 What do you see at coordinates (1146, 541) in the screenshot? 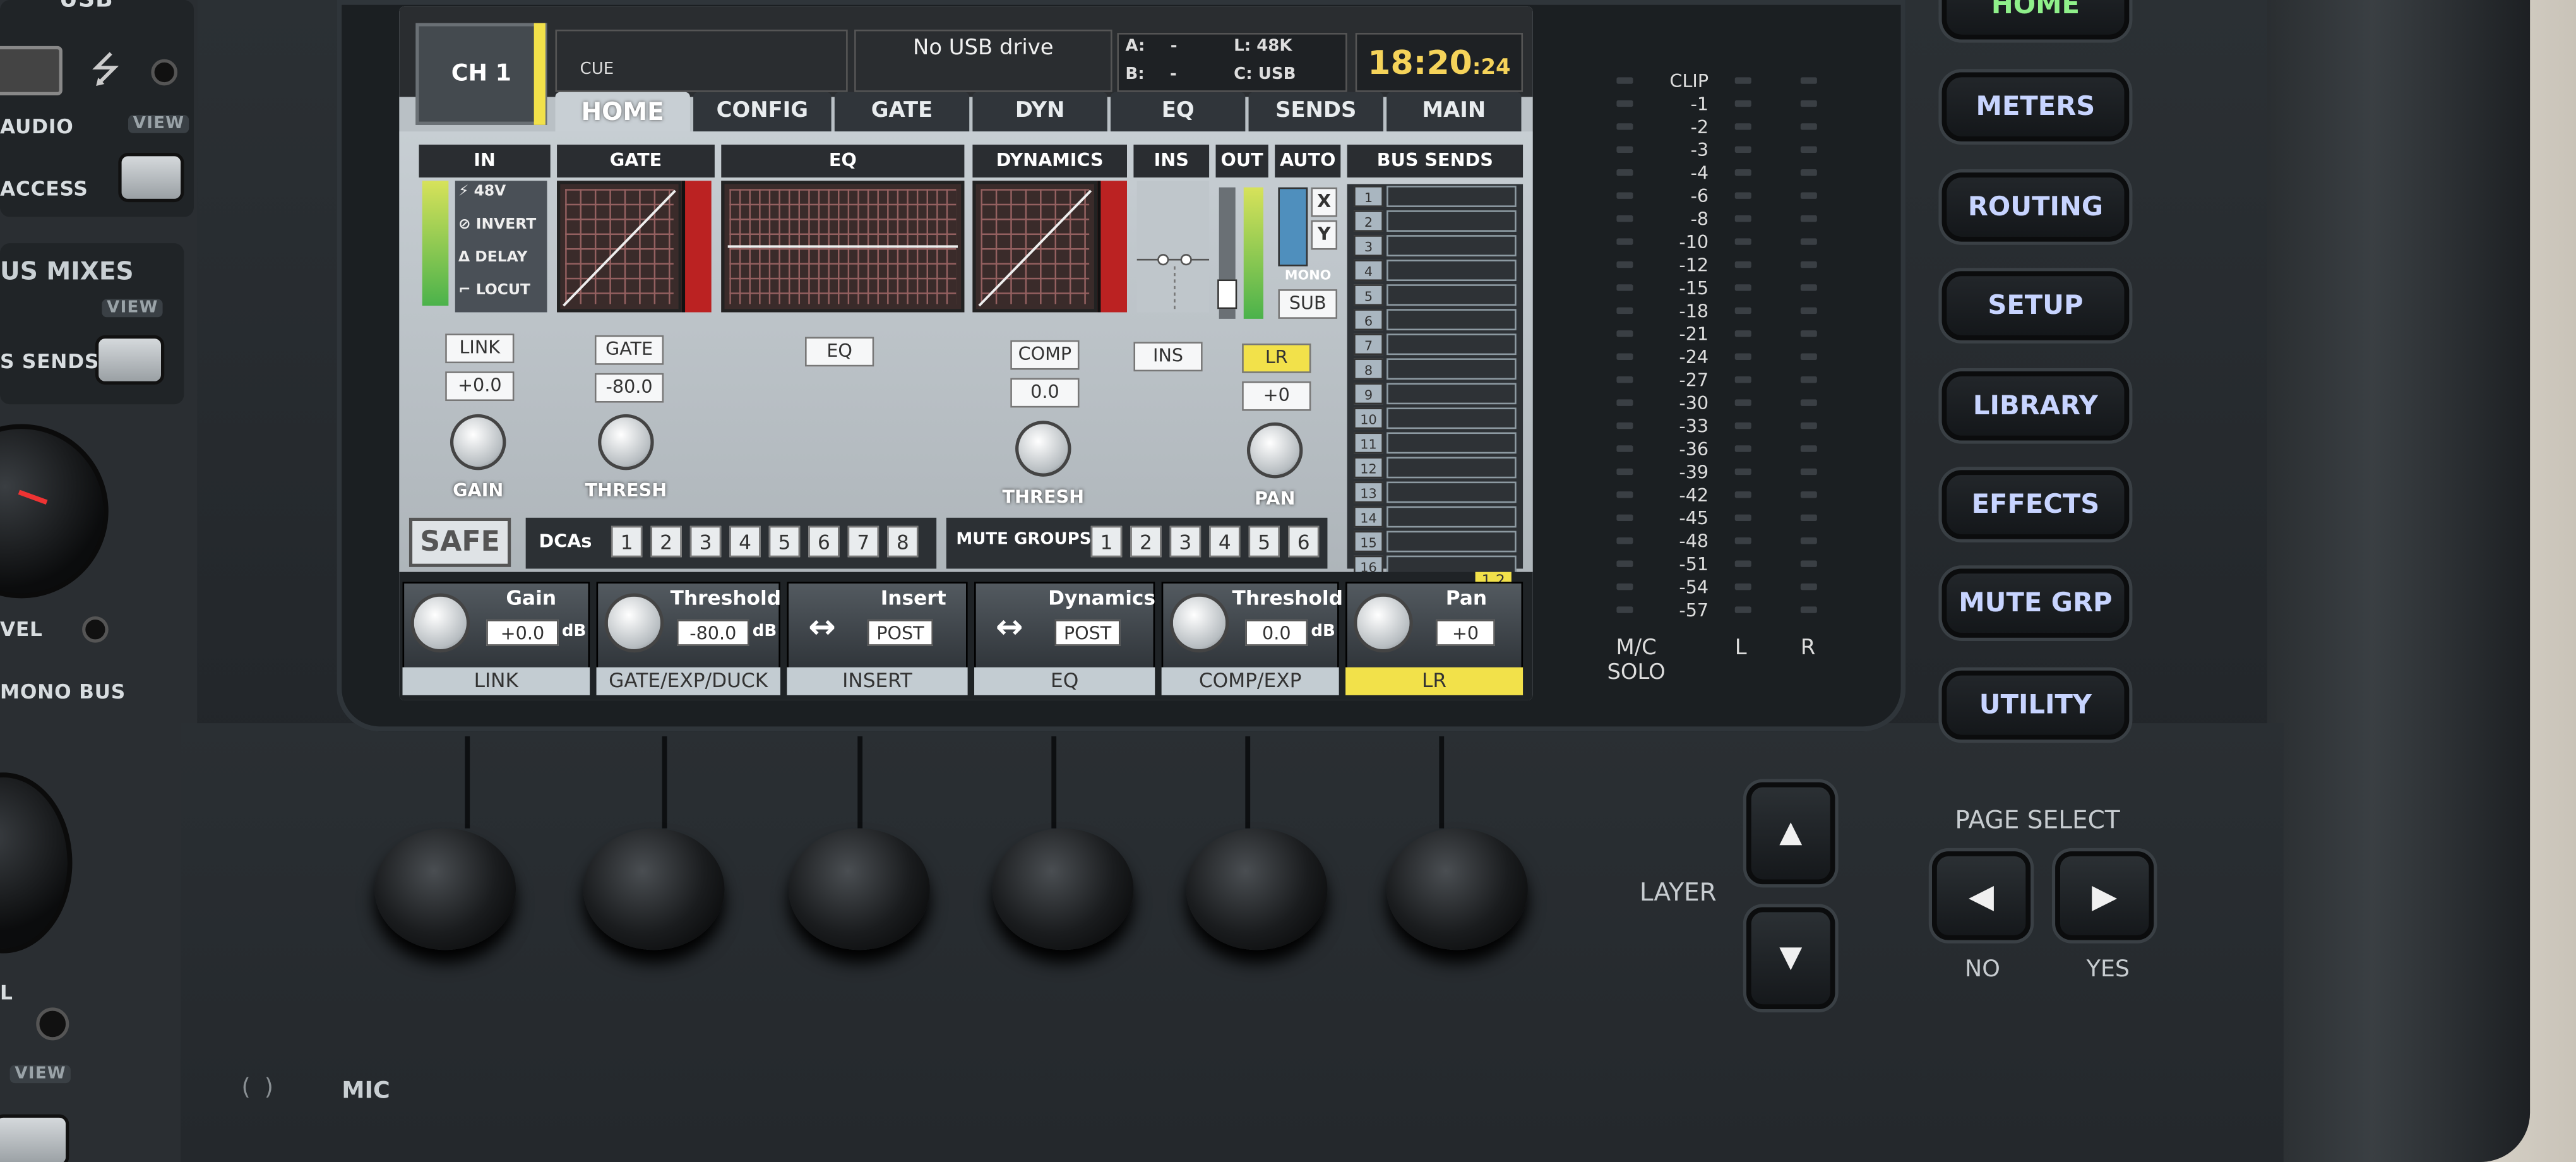
I see `mute-group-2: 2` at bounding box center [1146, 541].